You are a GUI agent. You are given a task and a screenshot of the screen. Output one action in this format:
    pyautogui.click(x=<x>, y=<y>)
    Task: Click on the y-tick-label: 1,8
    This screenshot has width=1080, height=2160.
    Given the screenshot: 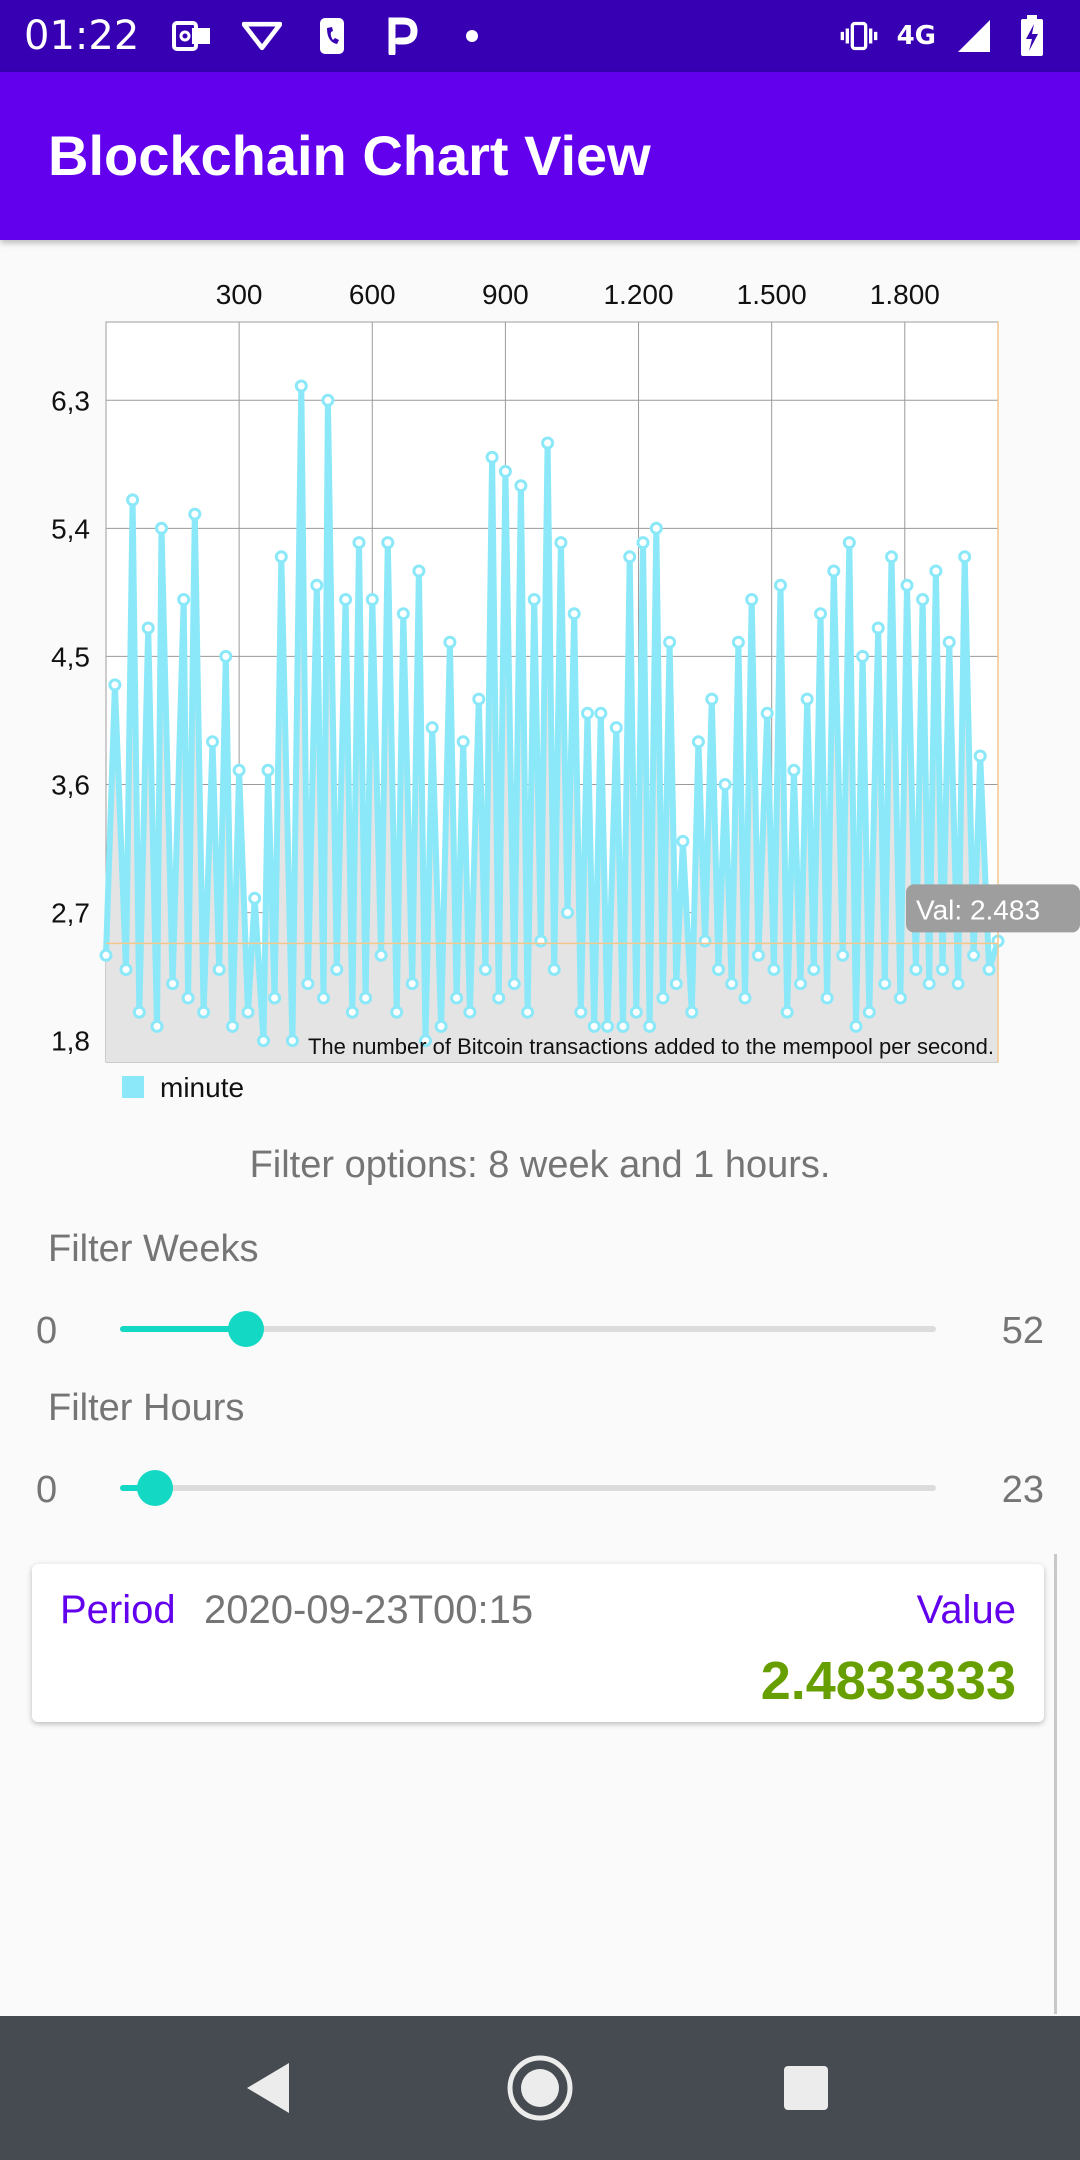 What is the action you would take?
    pyautogui.click(x=70, y=1041)
    